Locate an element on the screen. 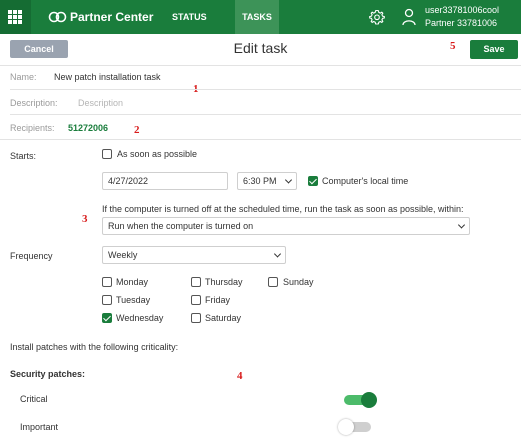  asap-checkbox is located at coordinates (107, 154).